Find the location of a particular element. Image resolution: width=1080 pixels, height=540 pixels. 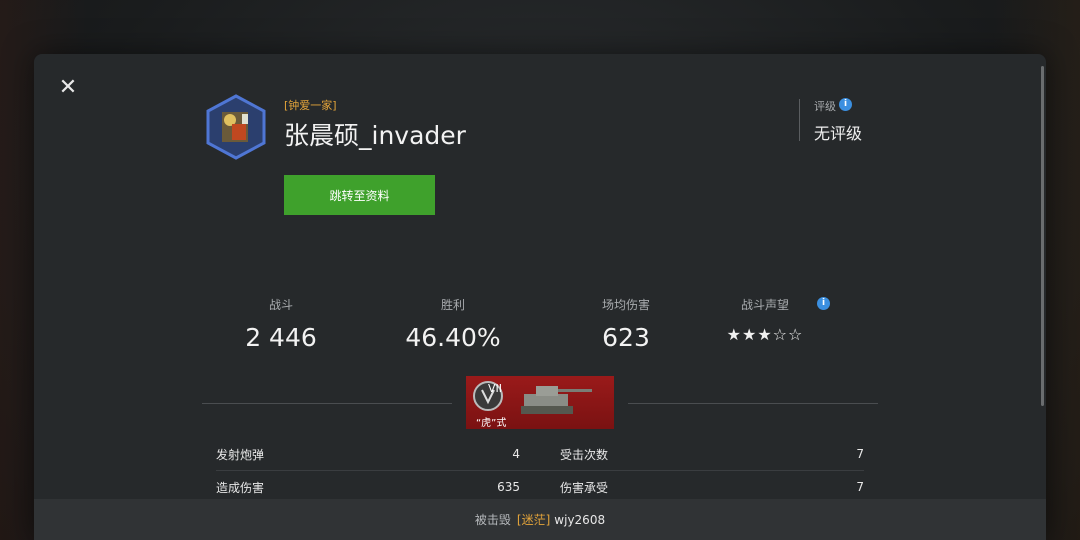

stat-label: 场均伤害 is located at coordinates (625, 305).